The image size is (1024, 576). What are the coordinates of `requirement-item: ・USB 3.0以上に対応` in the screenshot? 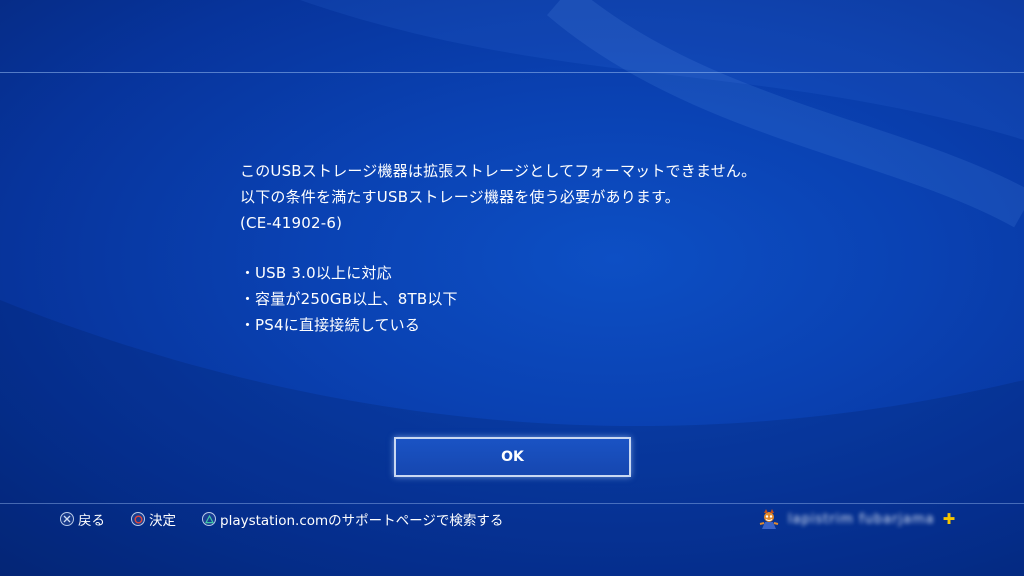 It's located at (316, 273).